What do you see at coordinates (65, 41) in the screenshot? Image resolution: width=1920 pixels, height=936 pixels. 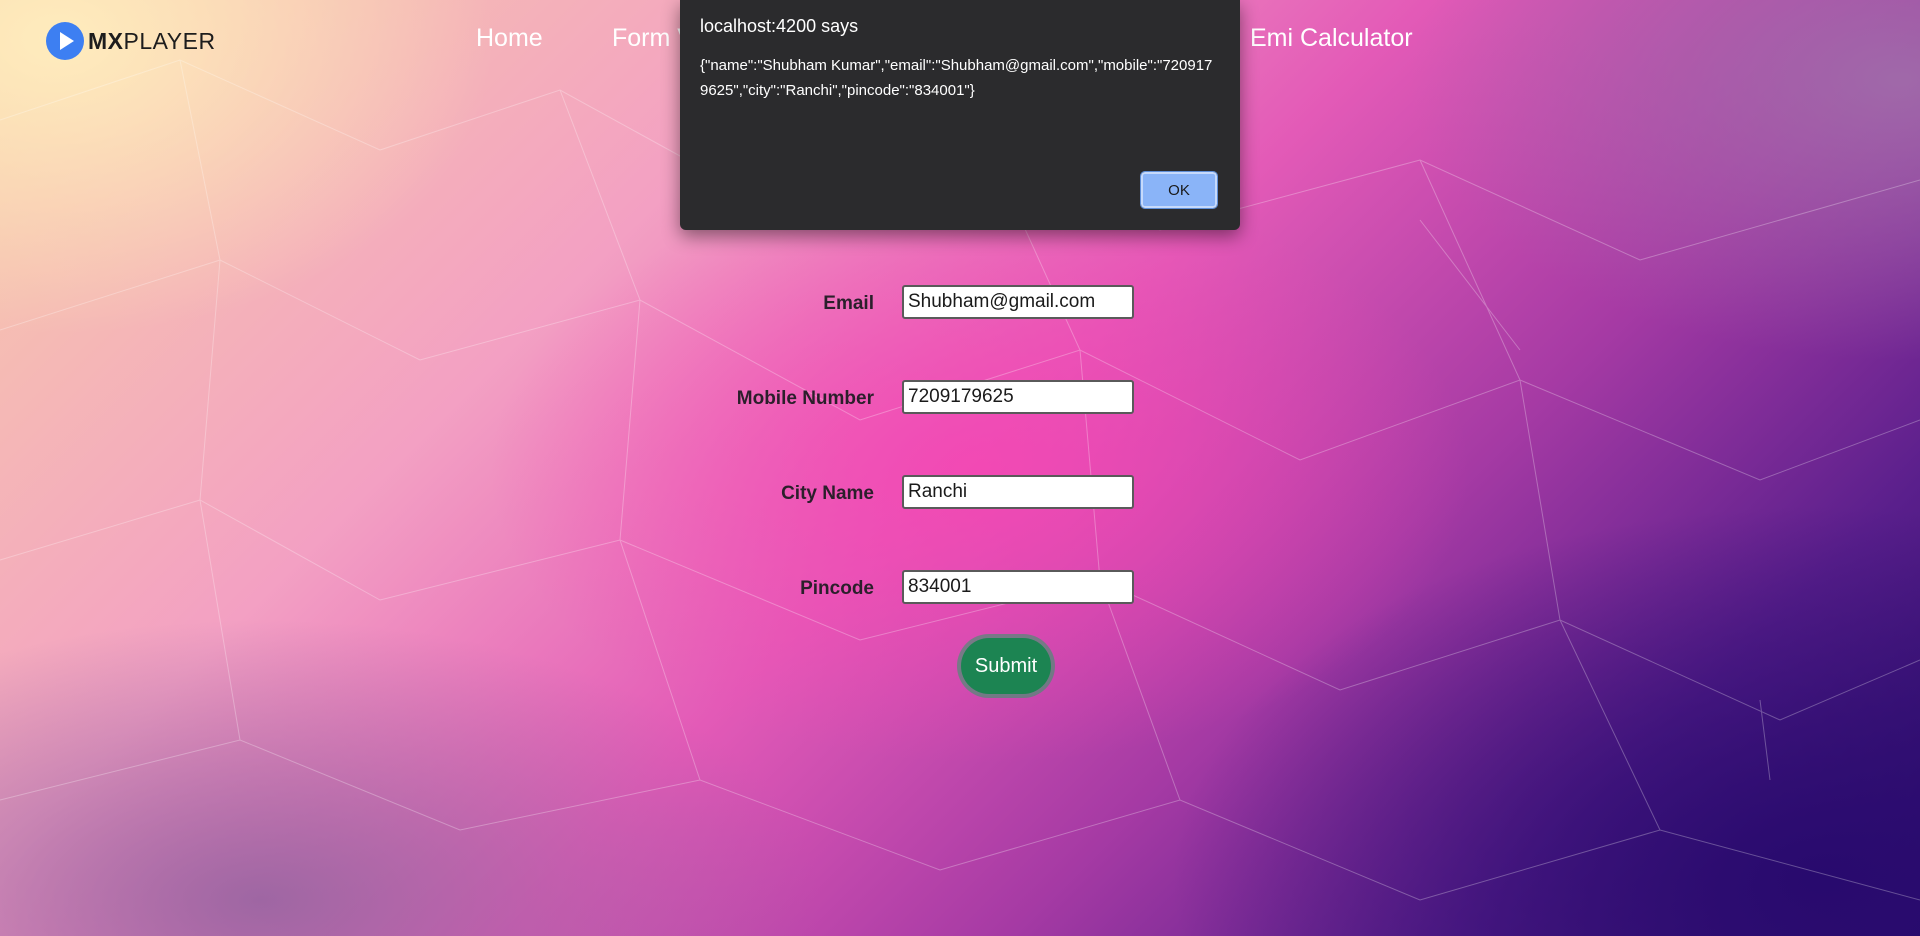 I see `play-icon` at bounding box center [65, 41].